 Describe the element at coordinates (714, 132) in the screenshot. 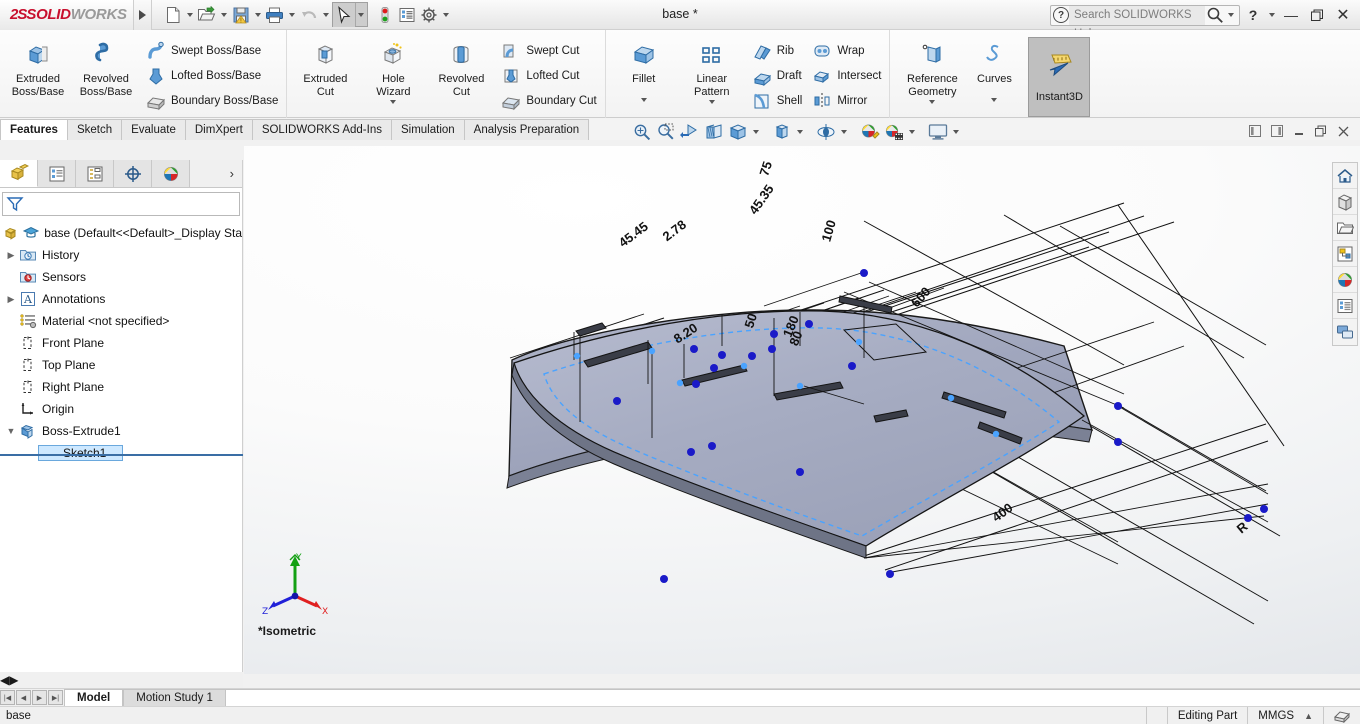

I see `section-view-icon` at that location.